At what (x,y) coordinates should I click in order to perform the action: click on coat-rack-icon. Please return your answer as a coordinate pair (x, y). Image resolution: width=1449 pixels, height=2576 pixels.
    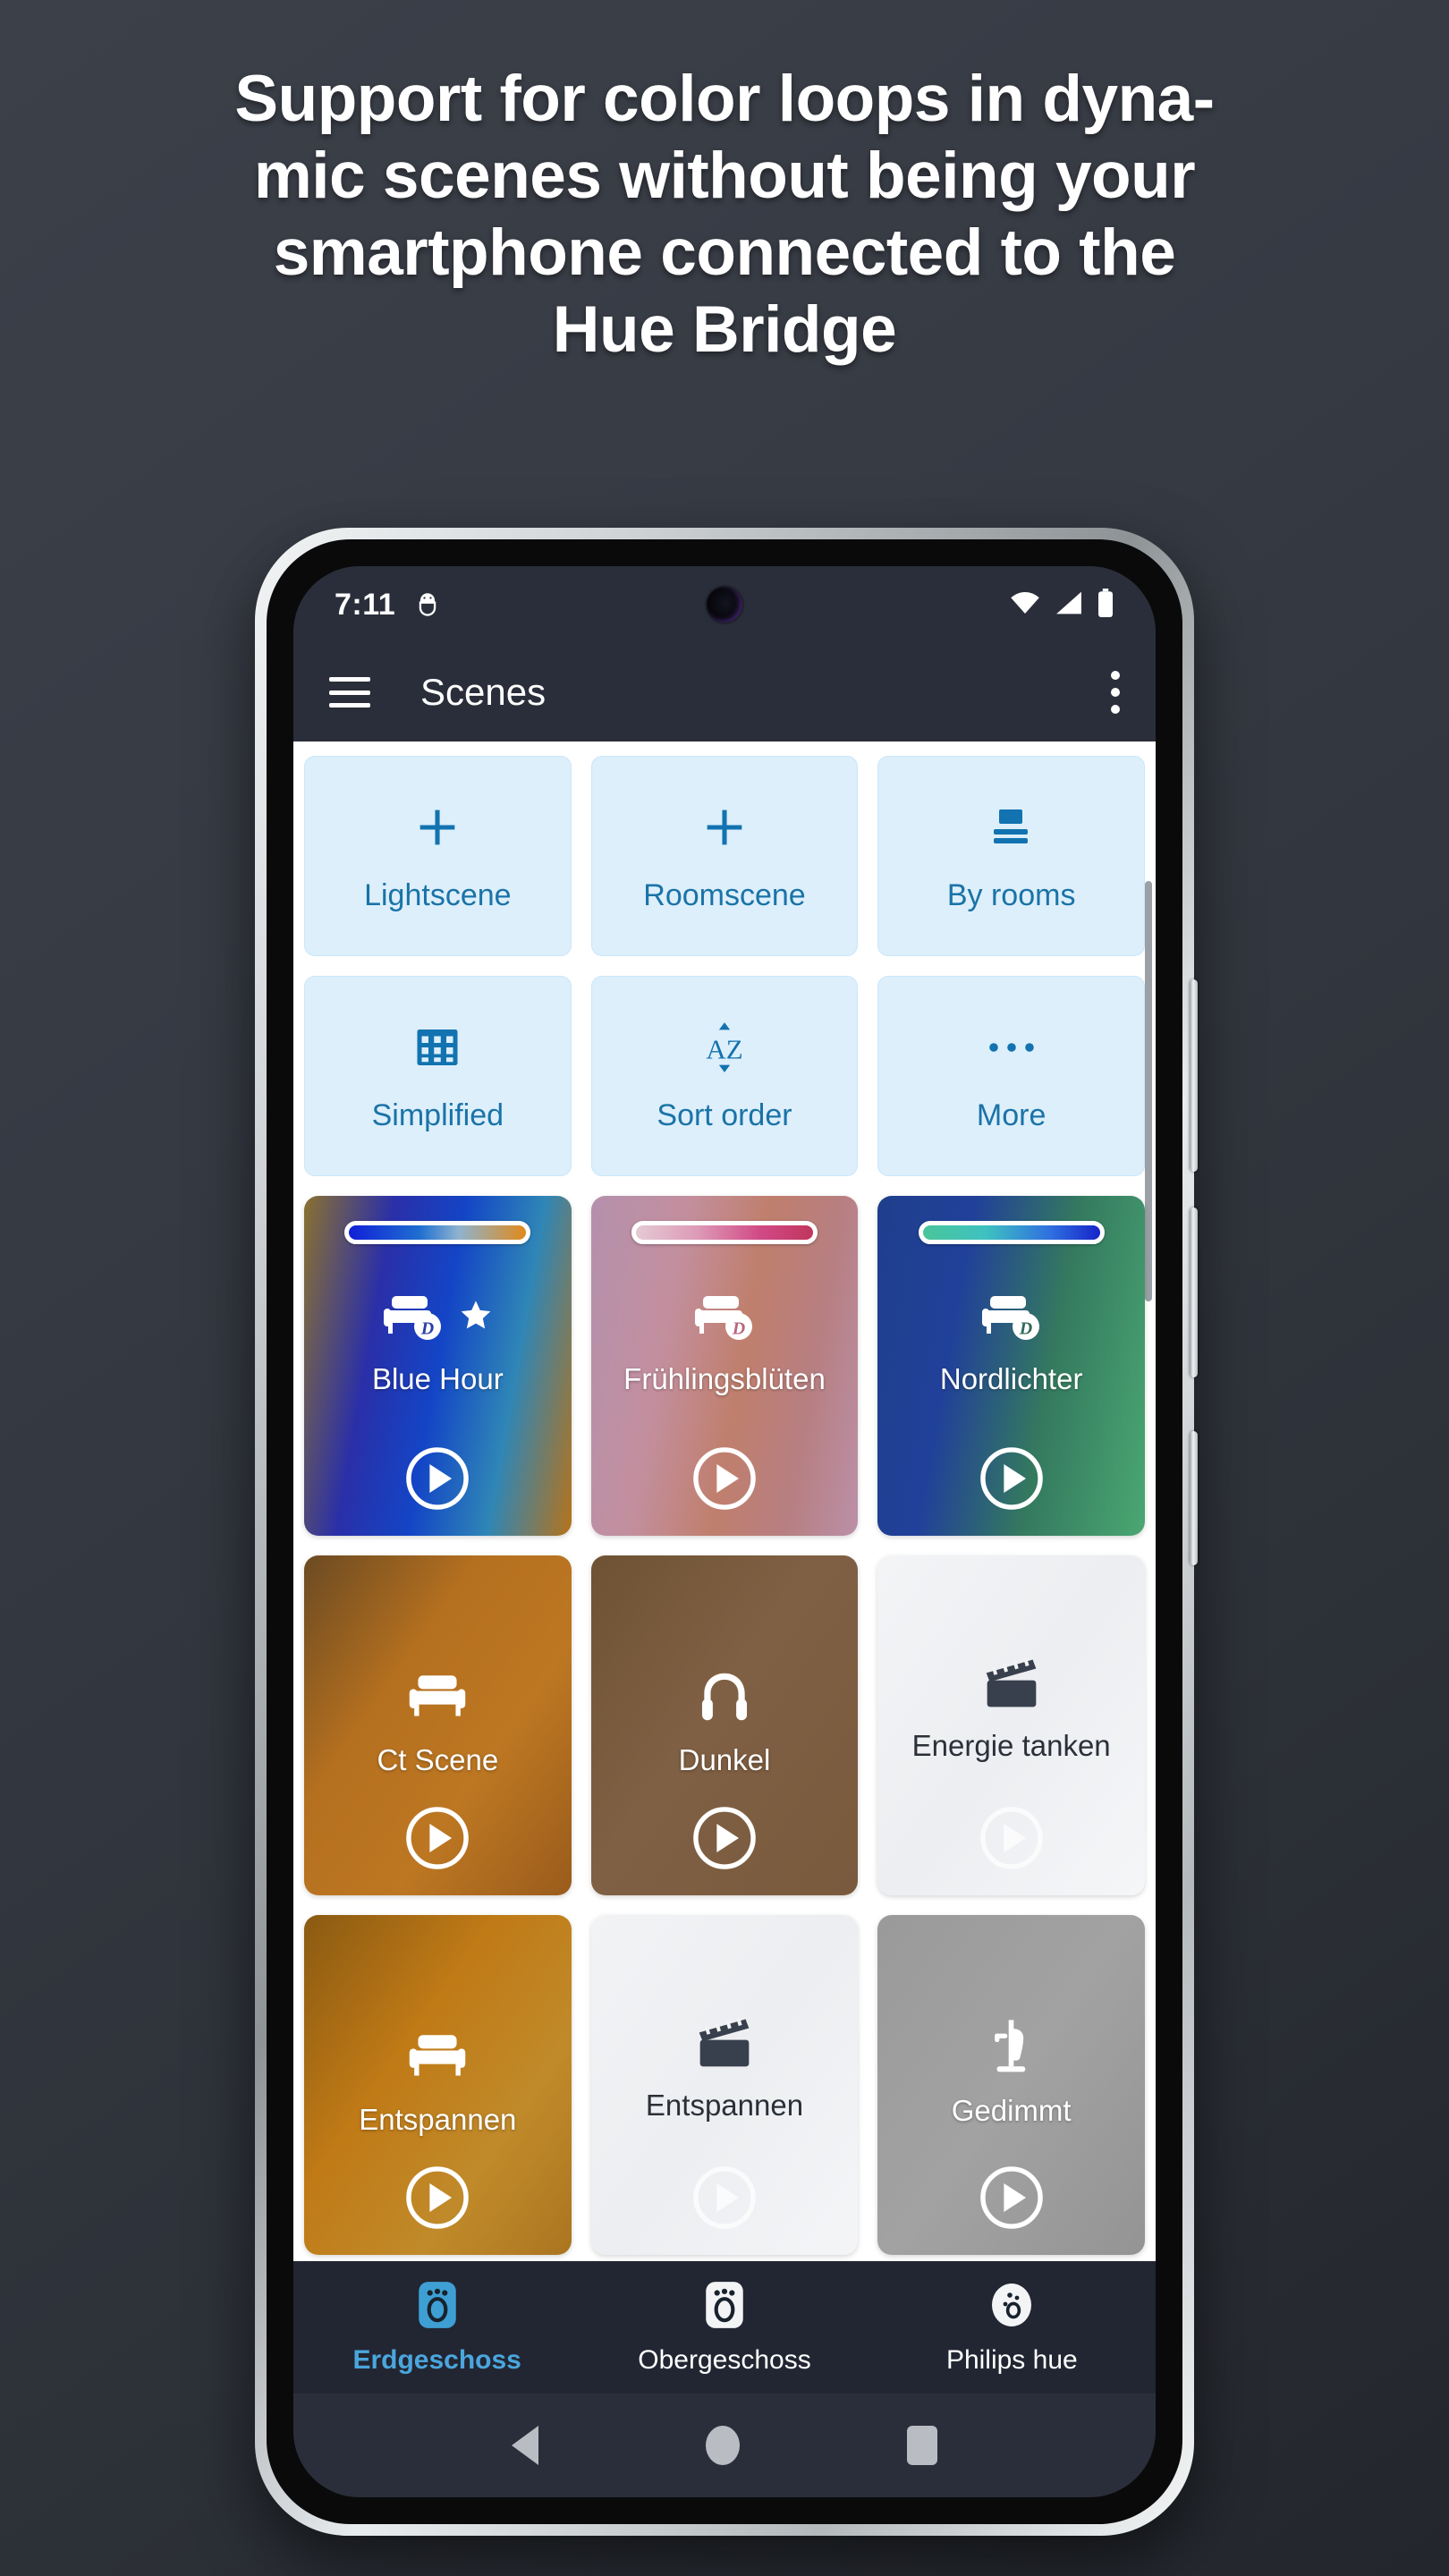
    Looking at the image, I should click on (1012, 2049).